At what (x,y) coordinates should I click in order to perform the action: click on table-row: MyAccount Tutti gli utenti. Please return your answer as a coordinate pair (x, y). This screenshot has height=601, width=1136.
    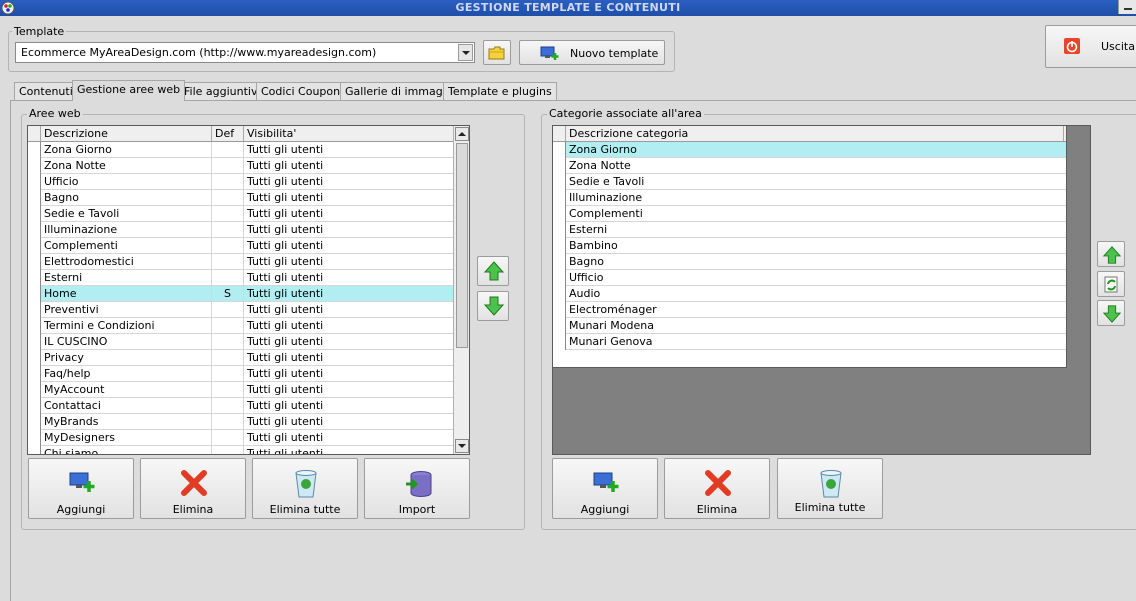
    Looking at the image, I should click on (248, 390).